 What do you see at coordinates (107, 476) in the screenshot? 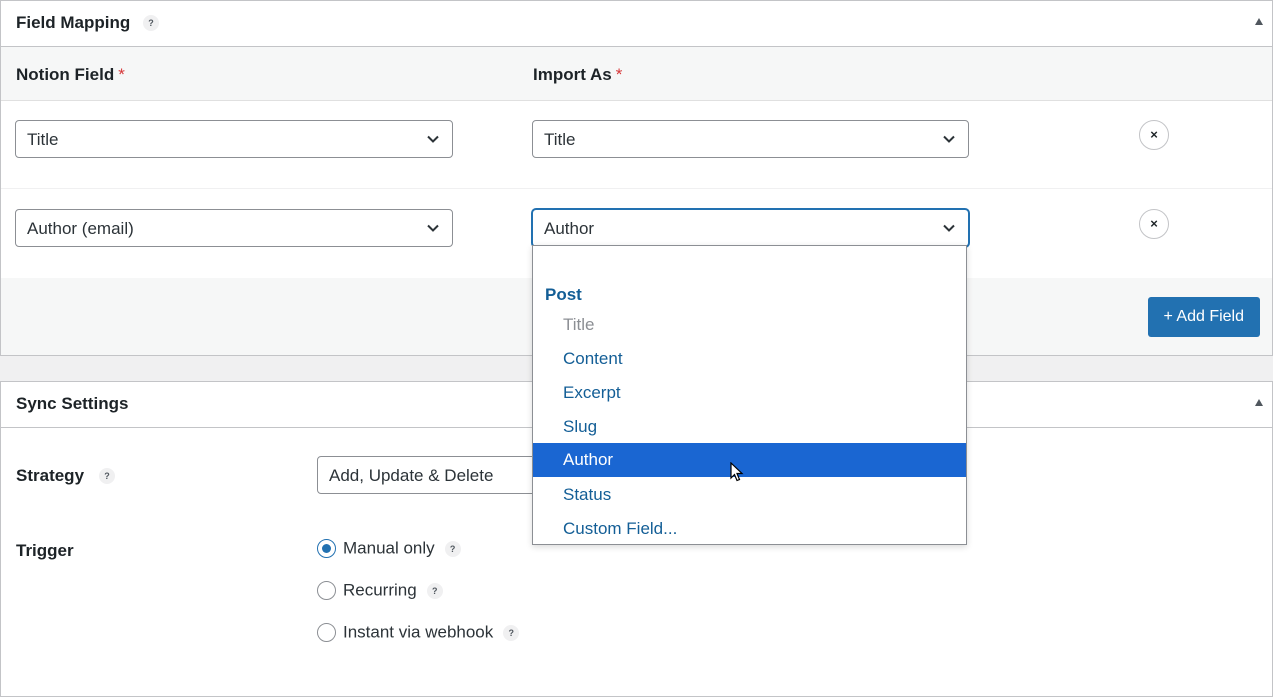
I see `strategy-help-icon: ?` at bounding box center [107, 476].